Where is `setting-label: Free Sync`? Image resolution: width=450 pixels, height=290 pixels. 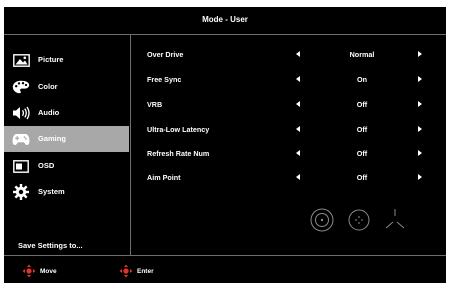
setting-label: Free Sync is located at coordinates (164, 79).